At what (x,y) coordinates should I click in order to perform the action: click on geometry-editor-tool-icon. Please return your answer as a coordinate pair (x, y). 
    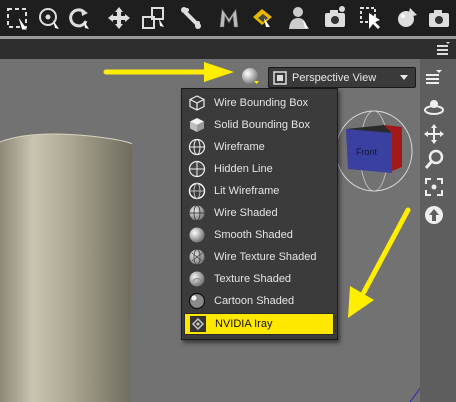
    Looking at the image, I should click on (229, 18).